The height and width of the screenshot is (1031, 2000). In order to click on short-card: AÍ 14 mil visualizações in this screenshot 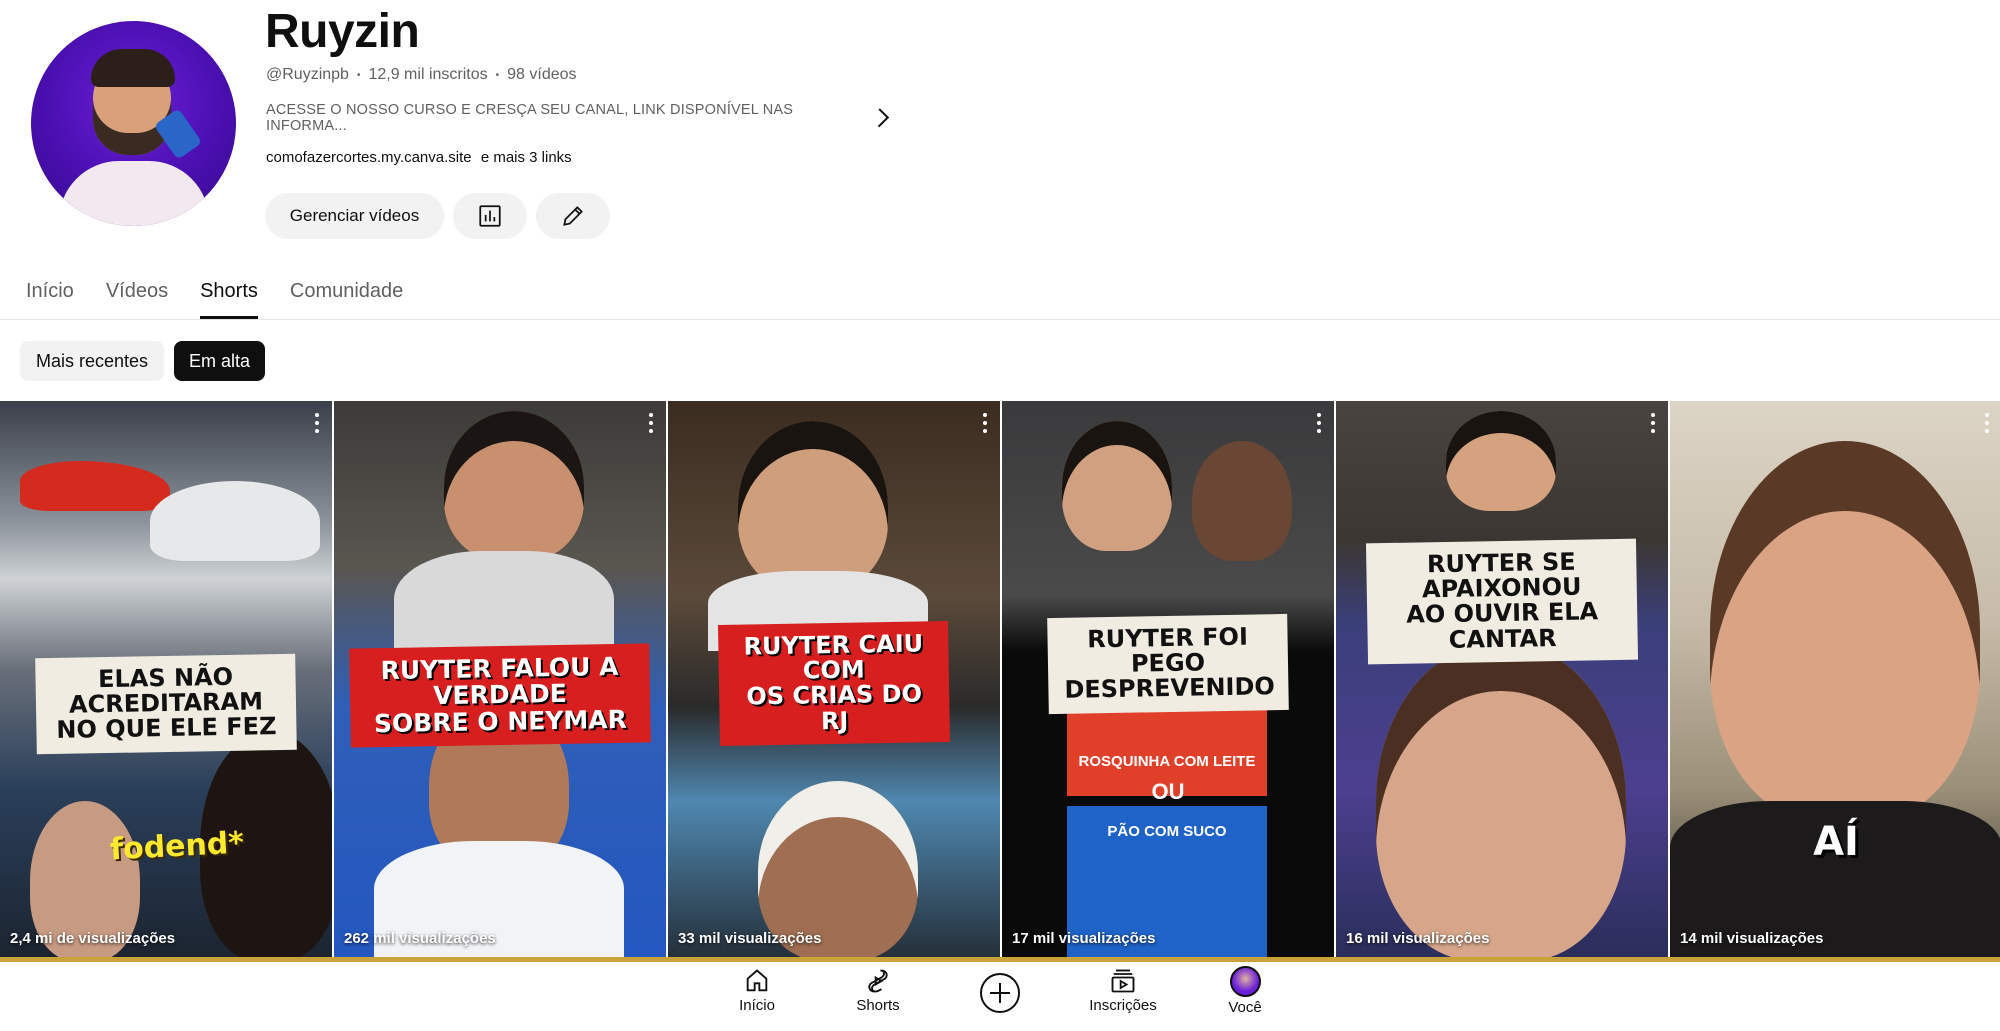, I will do `click(1835, 679)`.